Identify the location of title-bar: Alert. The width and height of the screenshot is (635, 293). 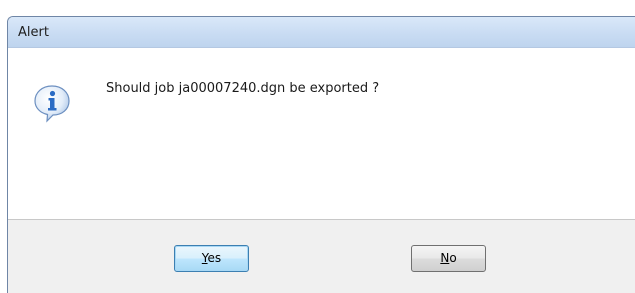
(321, 32).